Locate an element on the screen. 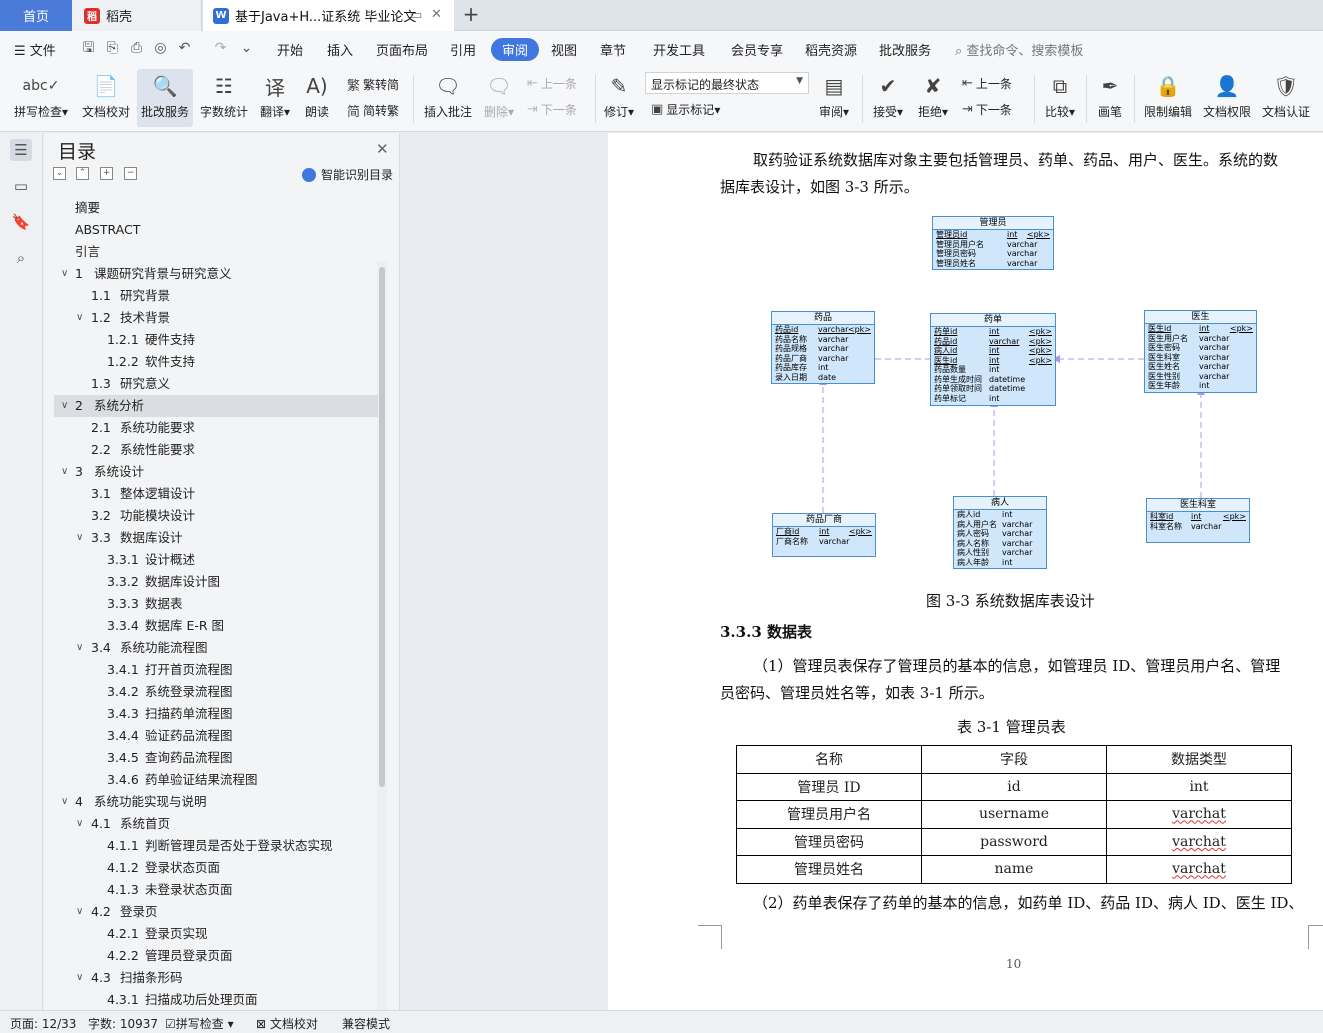 The height and width of the screenshot is (1033, 1323). toc-item: ABSTRACT is located at coordinates (216, 230).